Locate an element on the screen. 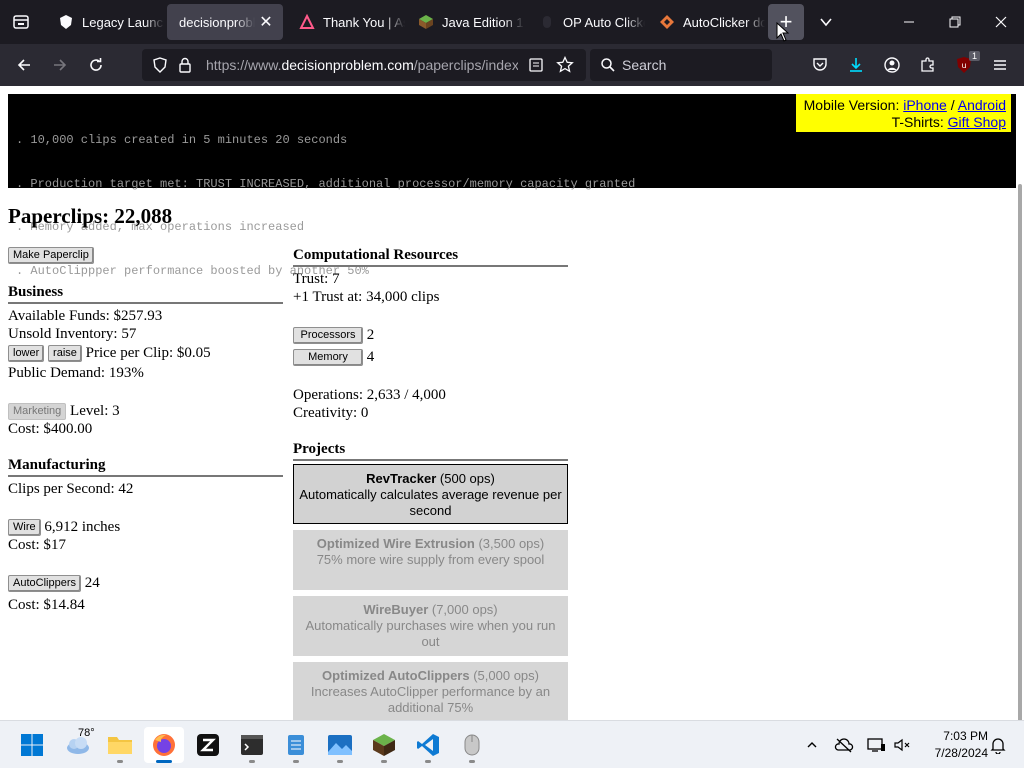 The image size is (1024, 768). lower-price-button: lower is located at coordinates (26, 354).